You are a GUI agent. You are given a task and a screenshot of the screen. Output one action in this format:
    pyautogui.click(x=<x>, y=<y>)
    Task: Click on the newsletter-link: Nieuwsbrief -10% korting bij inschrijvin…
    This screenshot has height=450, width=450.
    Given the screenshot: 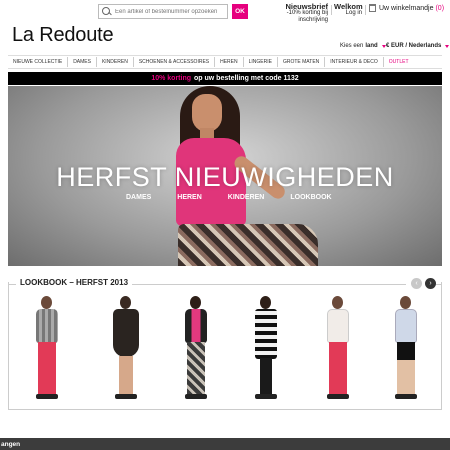 What is the action you would take?
    pyautogui.click(x=298, y=13)
    